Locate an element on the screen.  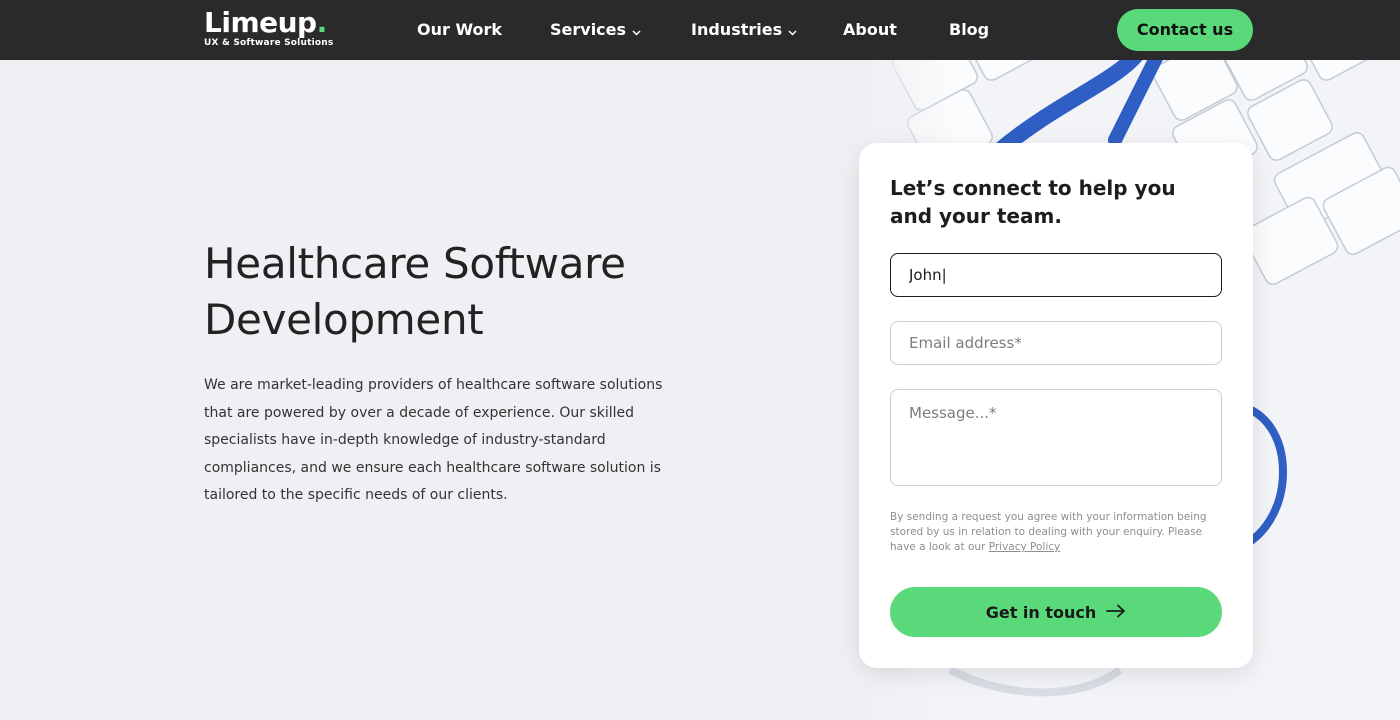
form-title: Let’s connect to help you and your team. is located at coordinates (1033, 202).